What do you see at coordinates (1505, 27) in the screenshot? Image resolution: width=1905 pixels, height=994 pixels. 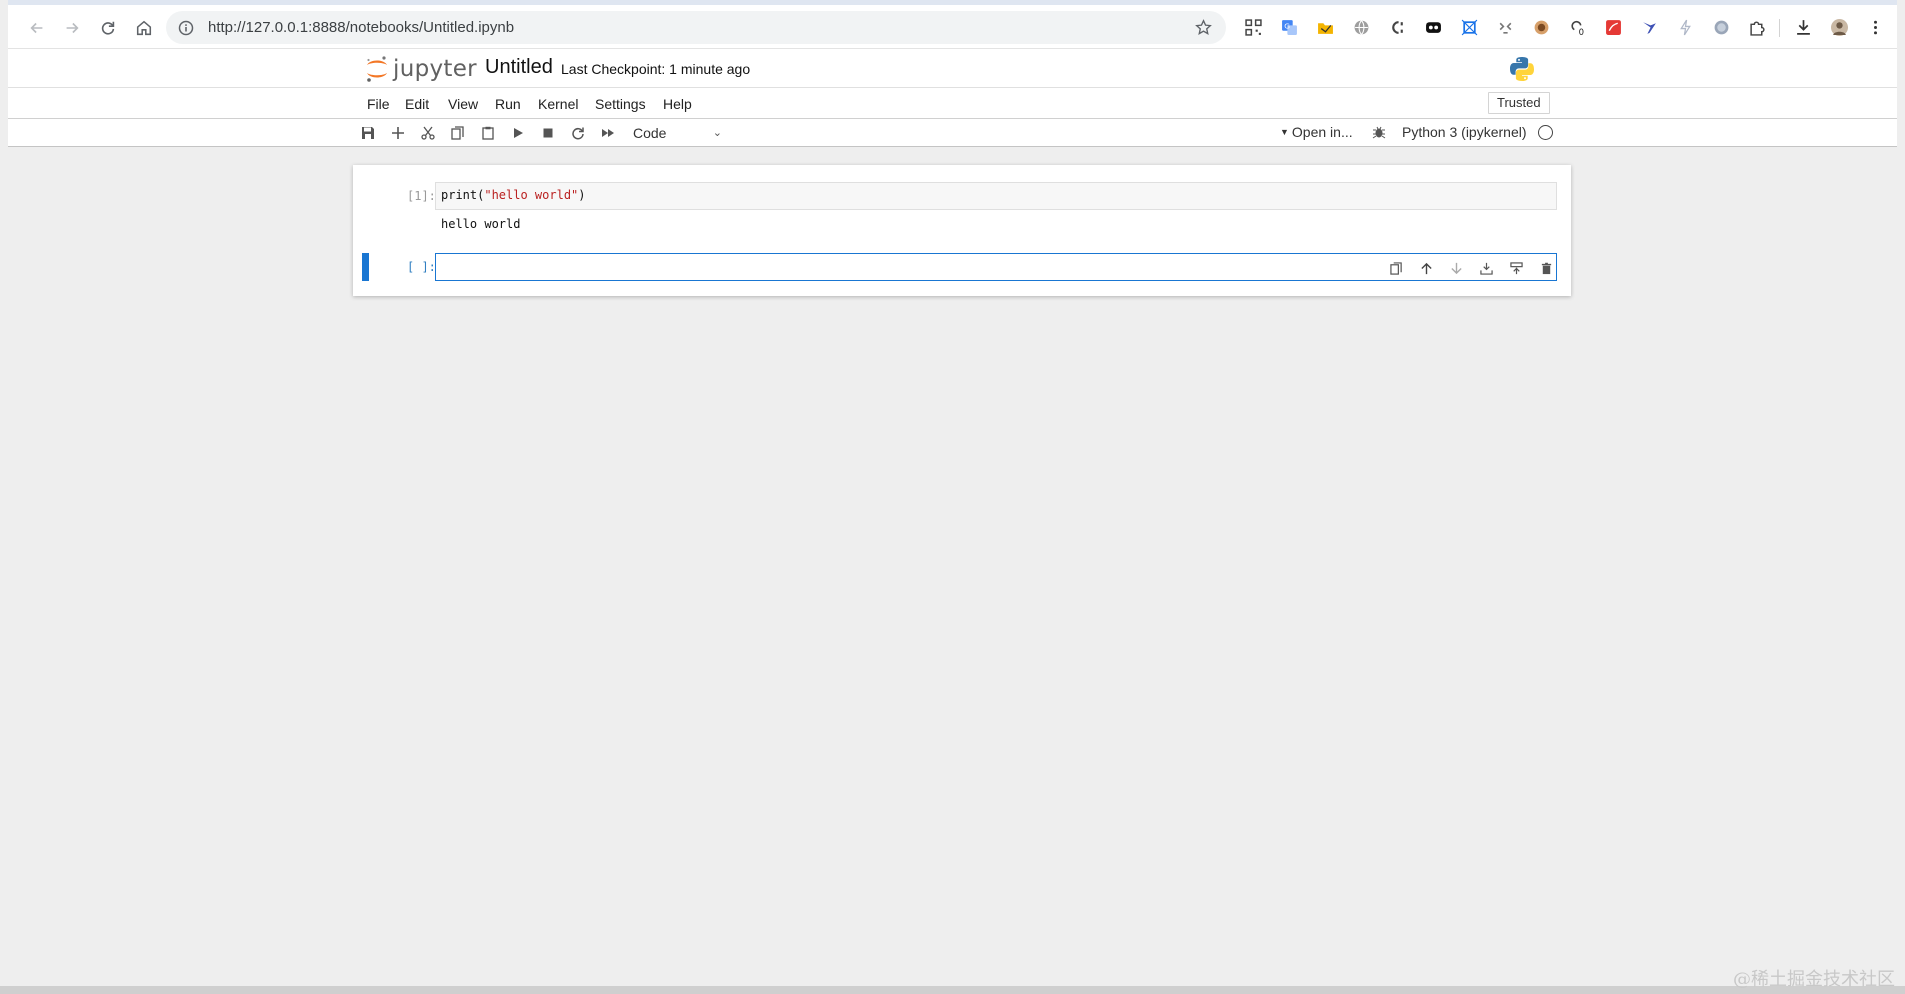 I see `robot-icon` at bounding box center [1505, 27].